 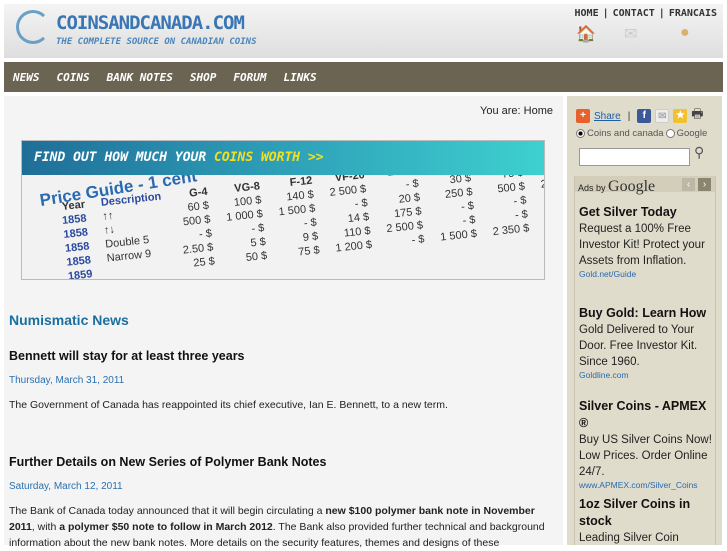 I want to click on ad-title: Buy Gold: Learn How, so click(x=646, y=313).